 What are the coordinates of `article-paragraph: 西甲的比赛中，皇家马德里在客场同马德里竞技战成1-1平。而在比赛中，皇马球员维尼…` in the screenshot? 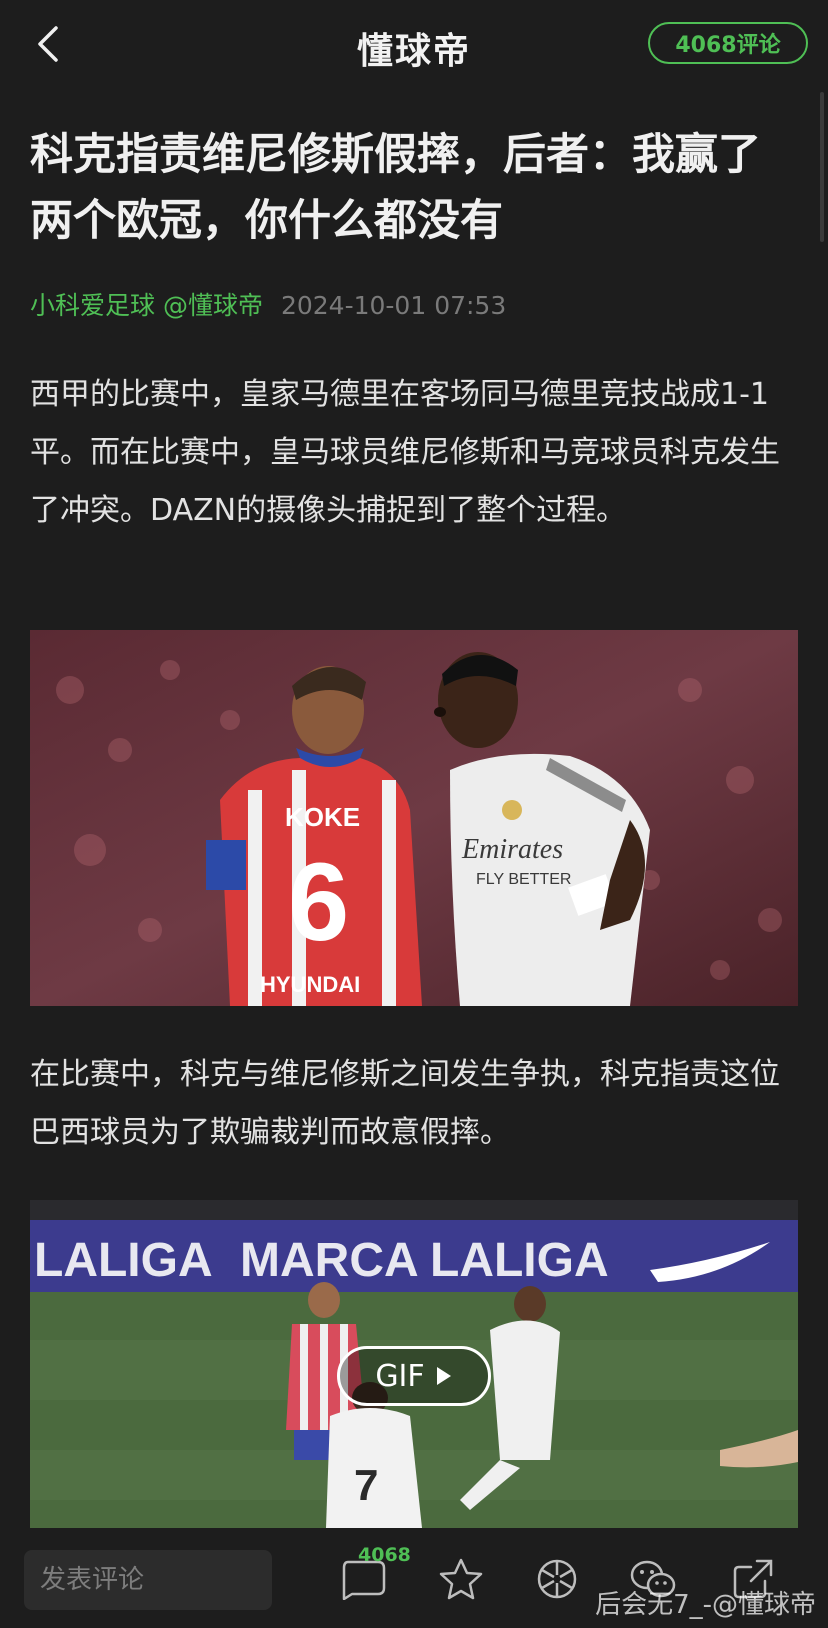 It's located at (405, 452).